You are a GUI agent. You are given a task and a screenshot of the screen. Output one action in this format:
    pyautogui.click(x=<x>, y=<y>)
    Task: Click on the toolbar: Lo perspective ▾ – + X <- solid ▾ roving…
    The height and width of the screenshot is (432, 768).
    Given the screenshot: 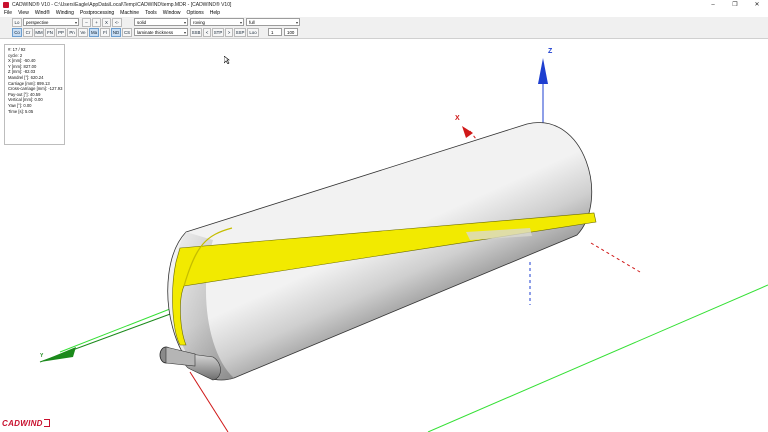 What is the action you would take?
    pyautogui.click(x=384, y=28)
    